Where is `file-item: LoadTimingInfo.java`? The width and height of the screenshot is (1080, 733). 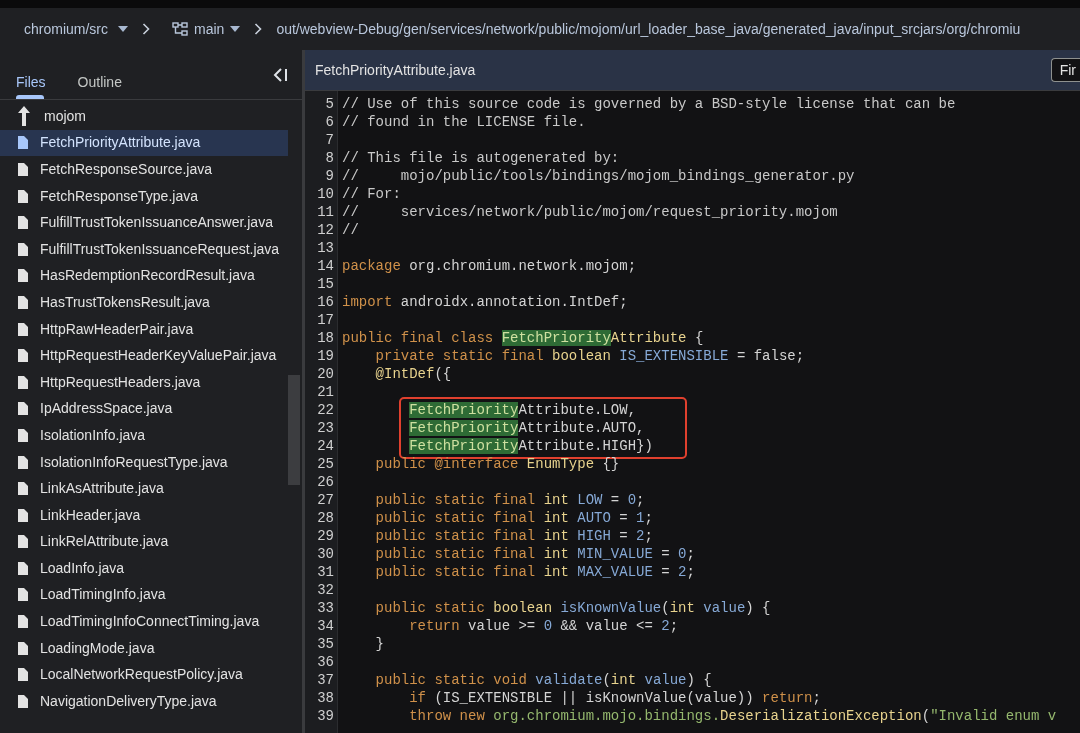
file-item: LoadTimingInfo.java is located at coordinates (144, 595).